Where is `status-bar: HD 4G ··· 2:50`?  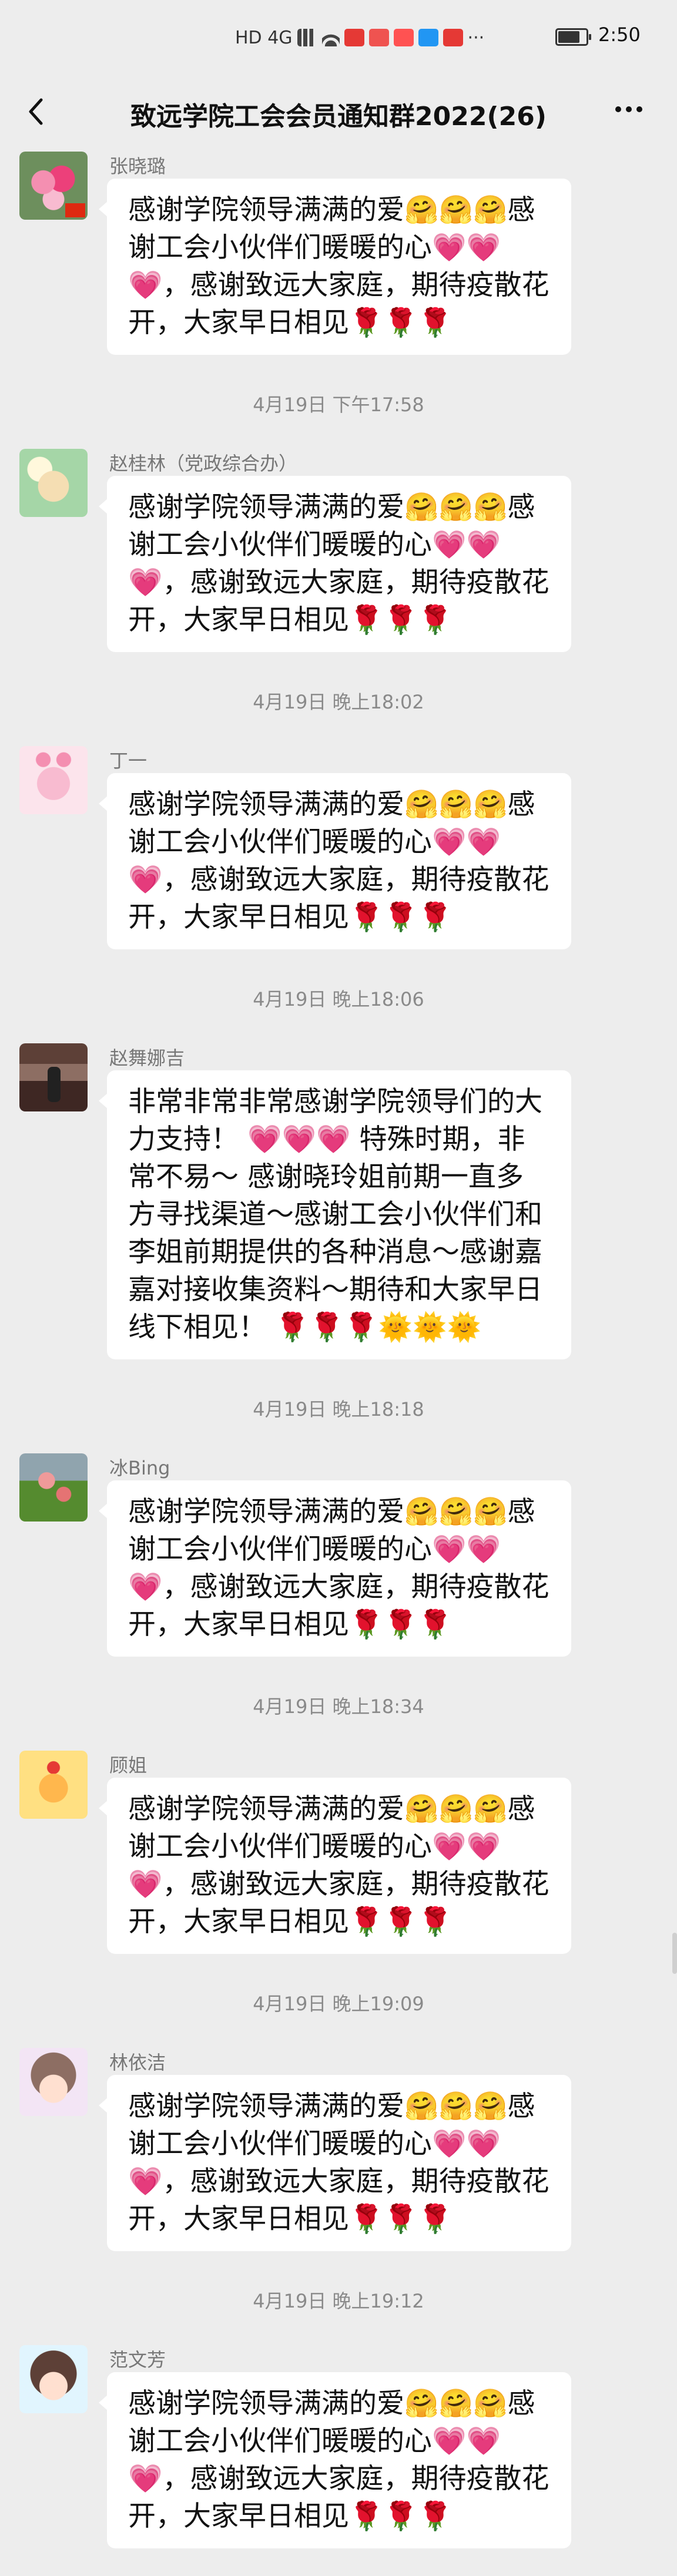
status-bar: HD 4G ··· 2:50 is located at coordinates (338, 39).